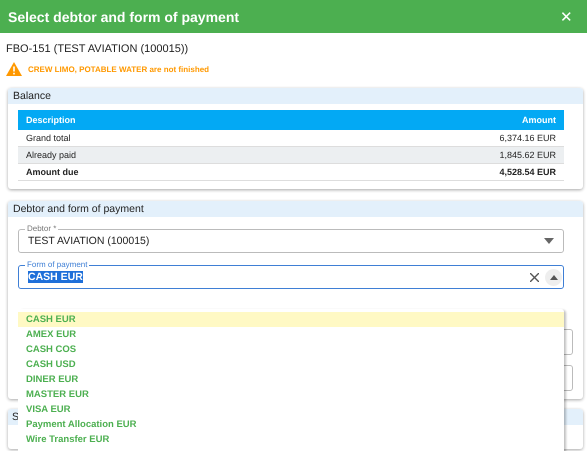 This screenshot has width=587, height=451. Describe the element at coordinates (291, 349) in the screenshot. I see `dropdown-option: CASH COS` at that location.